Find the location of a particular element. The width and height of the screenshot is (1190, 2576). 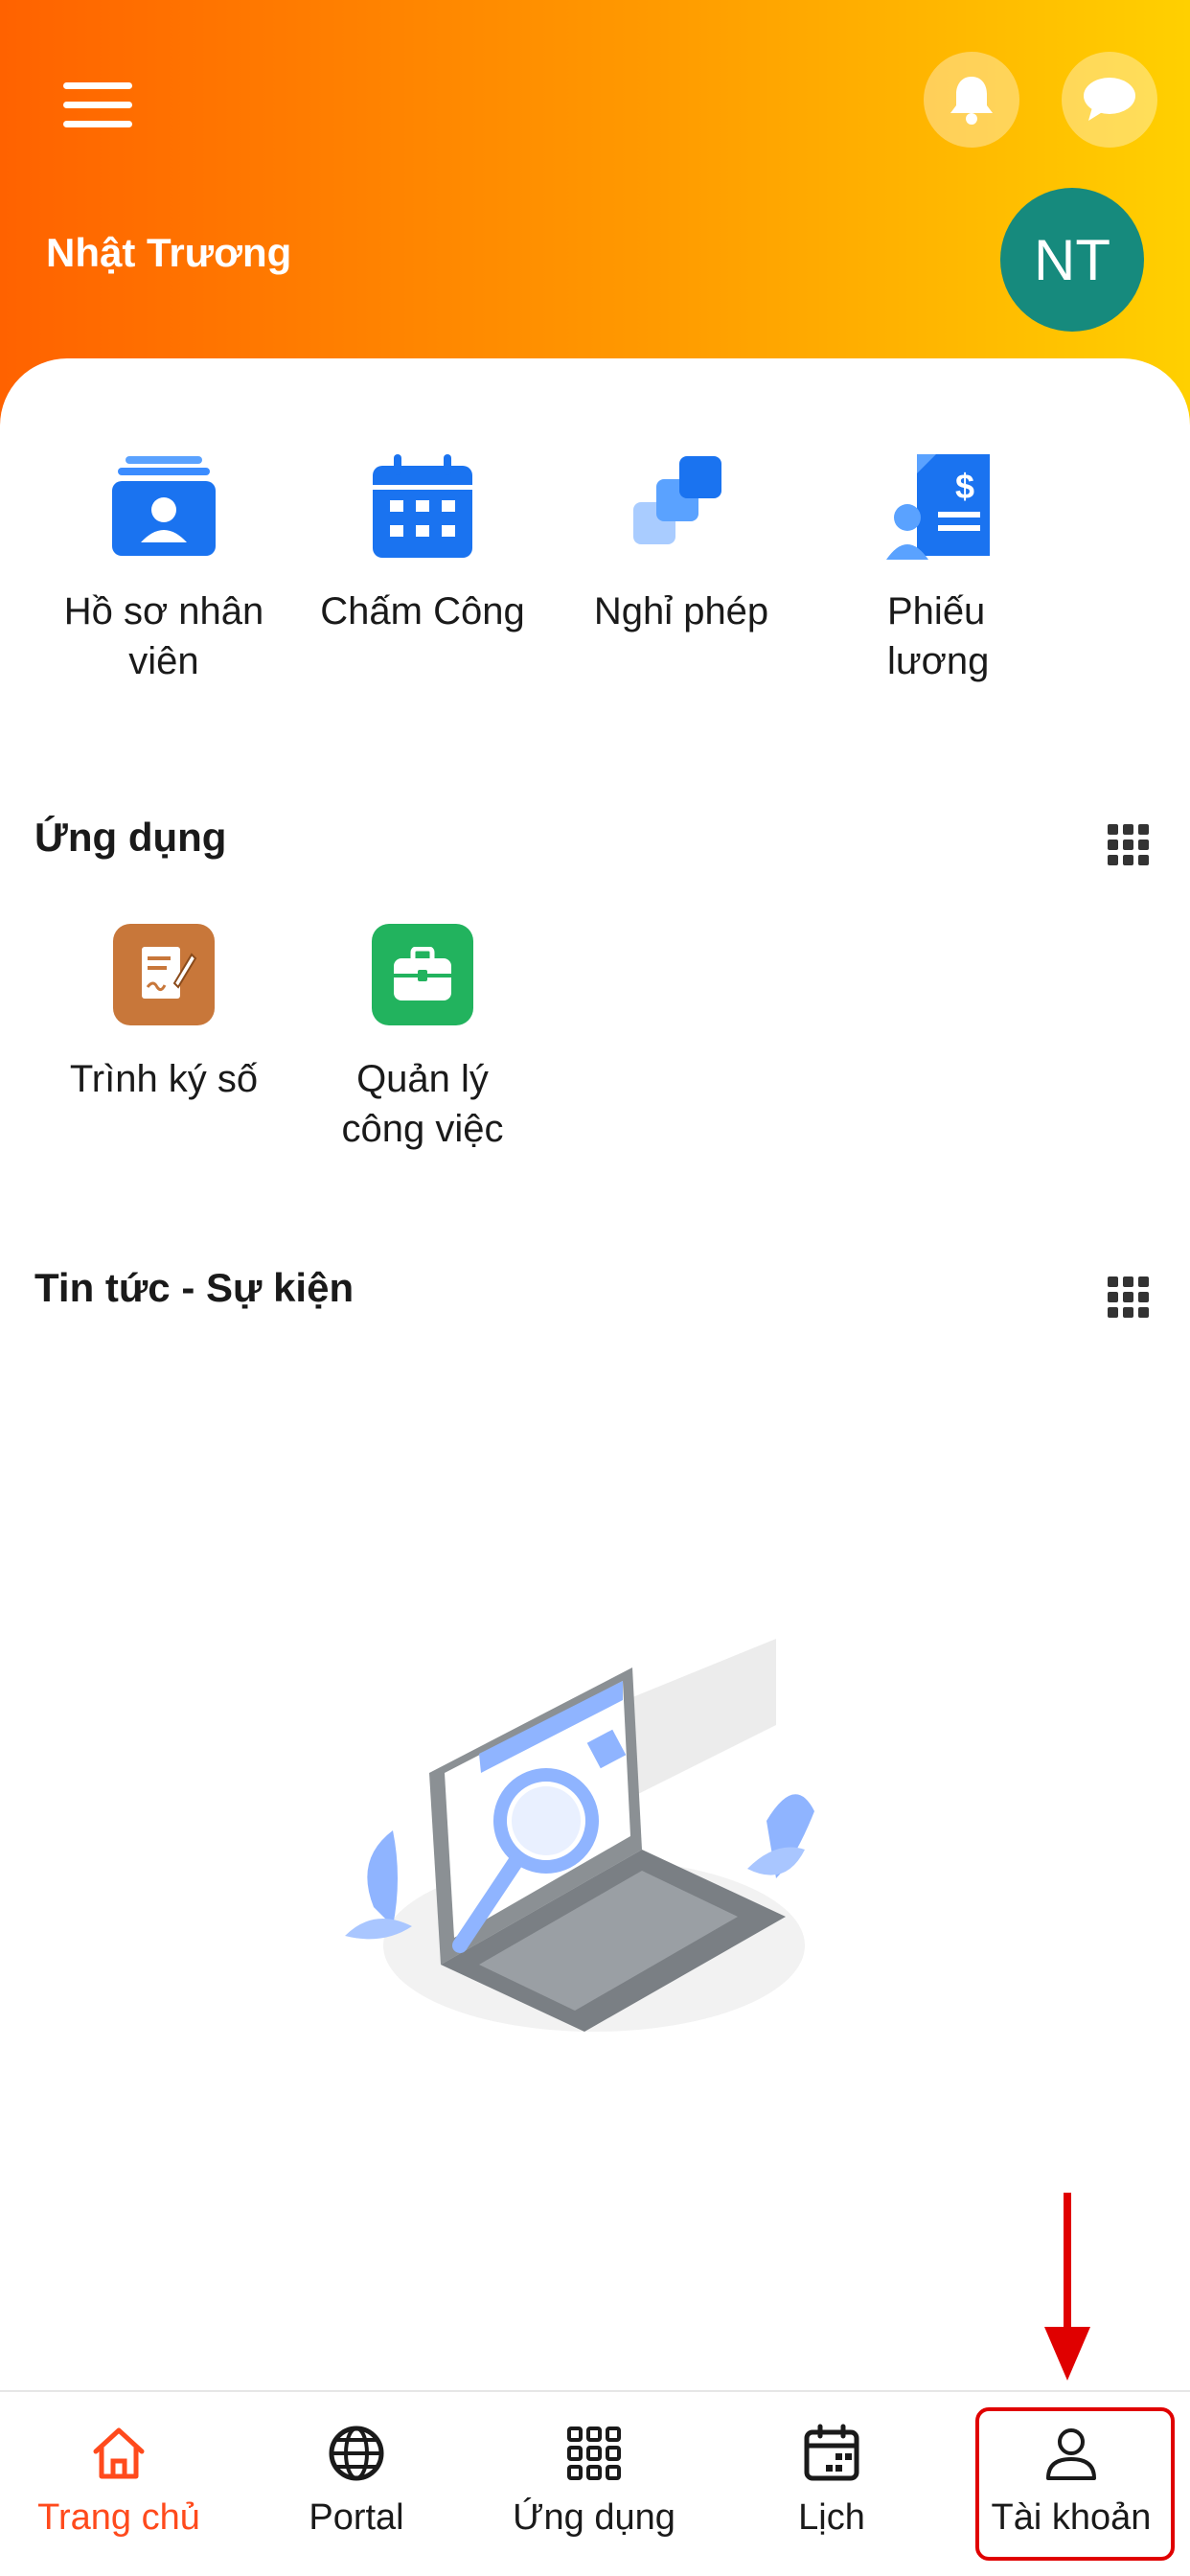

nav-item-apps: Ứng dụng is located at coordinates (594, 2484).